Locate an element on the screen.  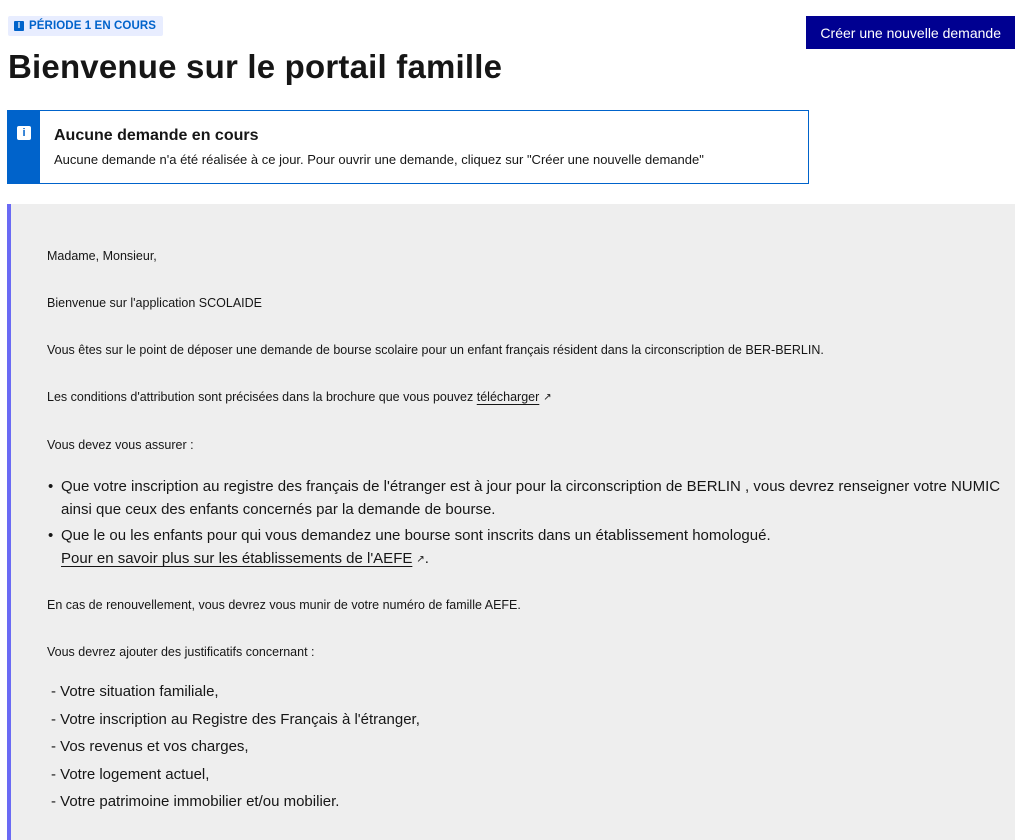
download-brochure-link: télécharger ↗ is located at coordinates (514, 397).